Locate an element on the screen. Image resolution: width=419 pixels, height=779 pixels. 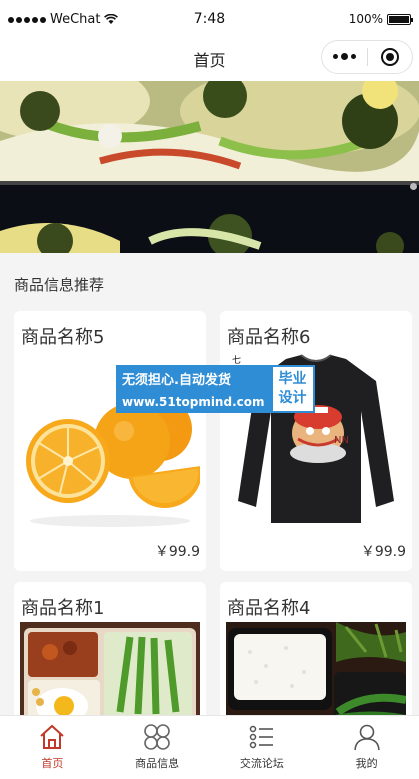
tab-label: 交流论坛 is located at coordinates (261, 763).